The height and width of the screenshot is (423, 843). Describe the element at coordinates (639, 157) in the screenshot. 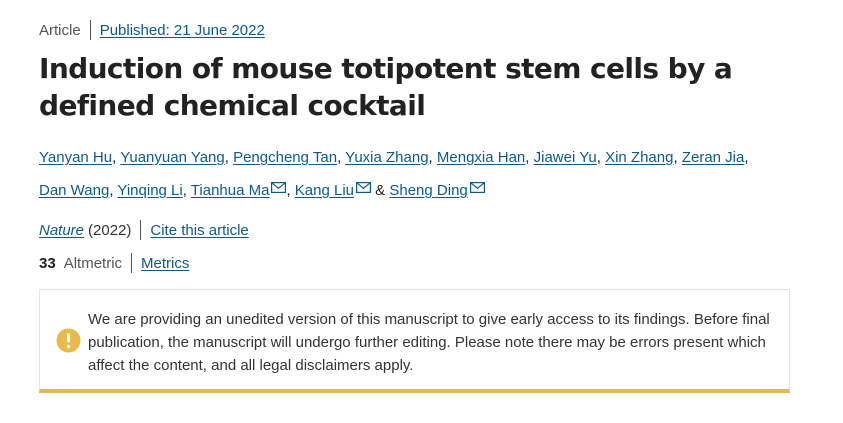

I see `author-link: Xin Zhang` at that location.